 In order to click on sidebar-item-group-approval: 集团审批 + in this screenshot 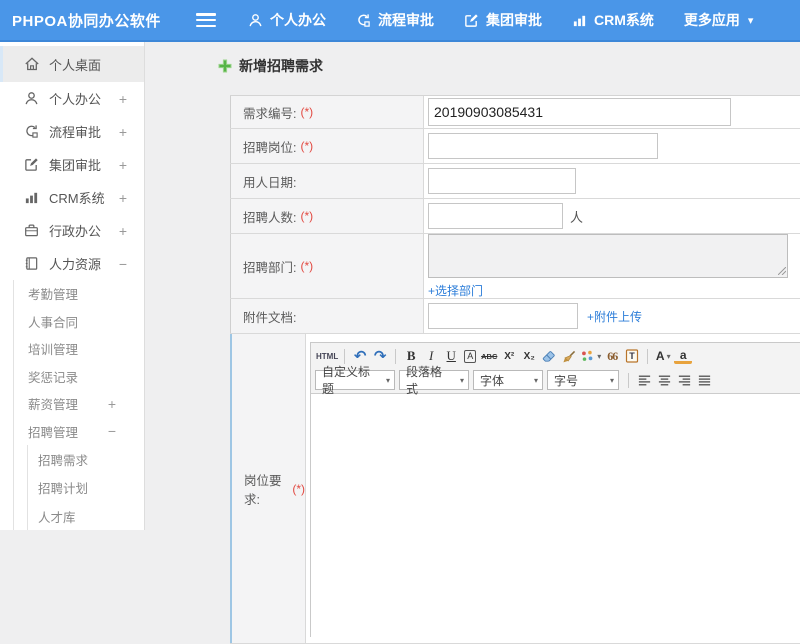, I will do `click(72, 164)`.